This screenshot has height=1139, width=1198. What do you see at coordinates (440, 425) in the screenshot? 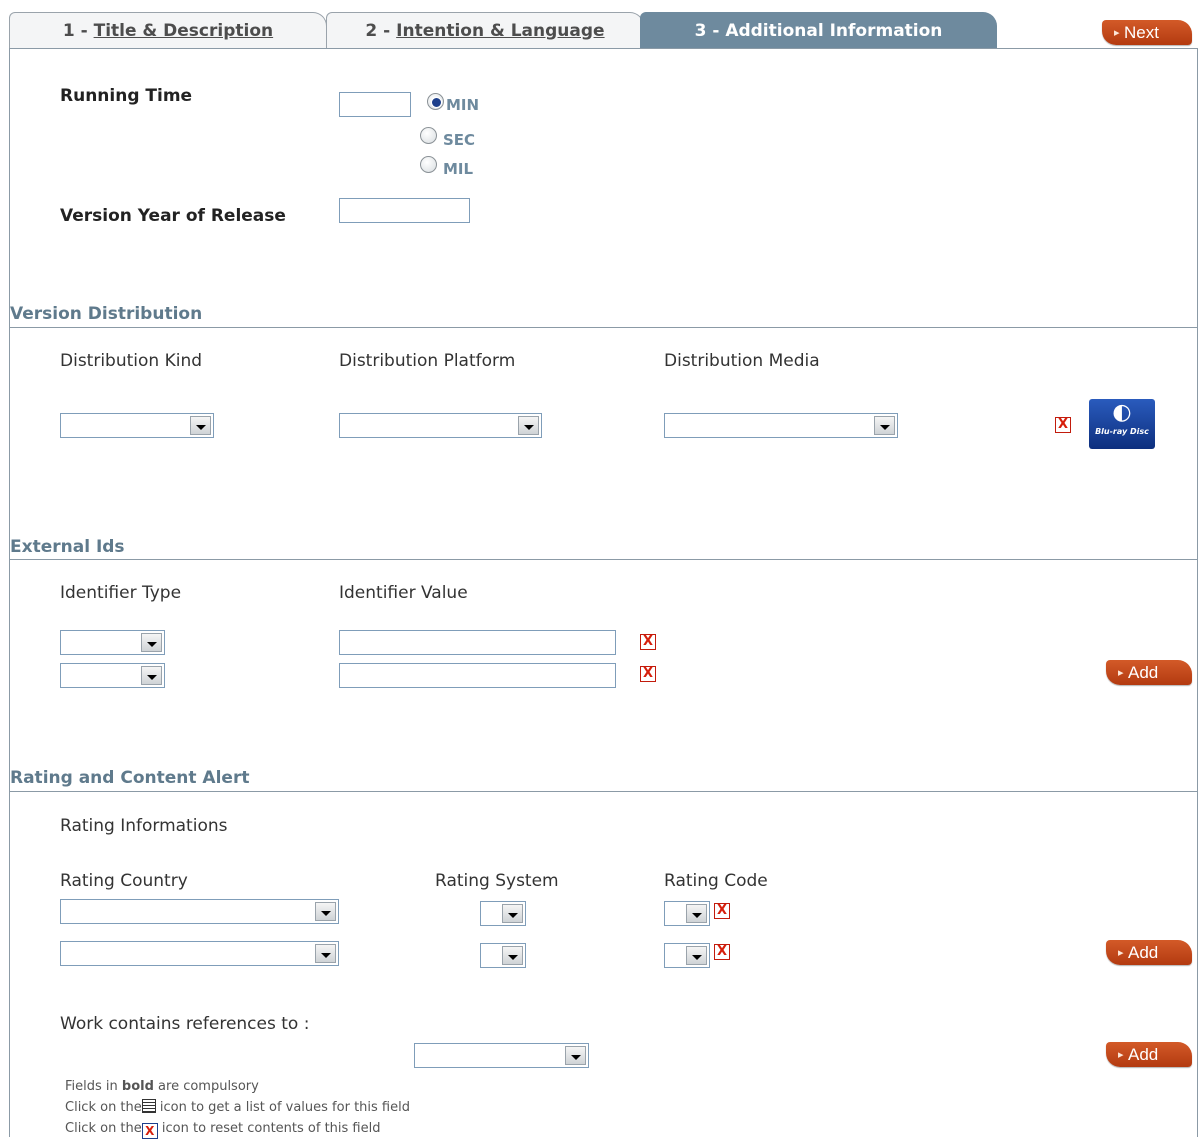
I see `distribution-platform-select` at bounding box center [440, 425].